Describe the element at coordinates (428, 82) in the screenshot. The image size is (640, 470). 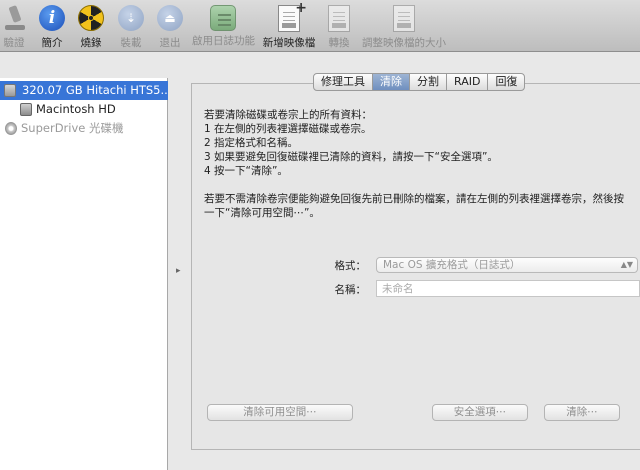
I see `tab-partition: 分割` at that location.